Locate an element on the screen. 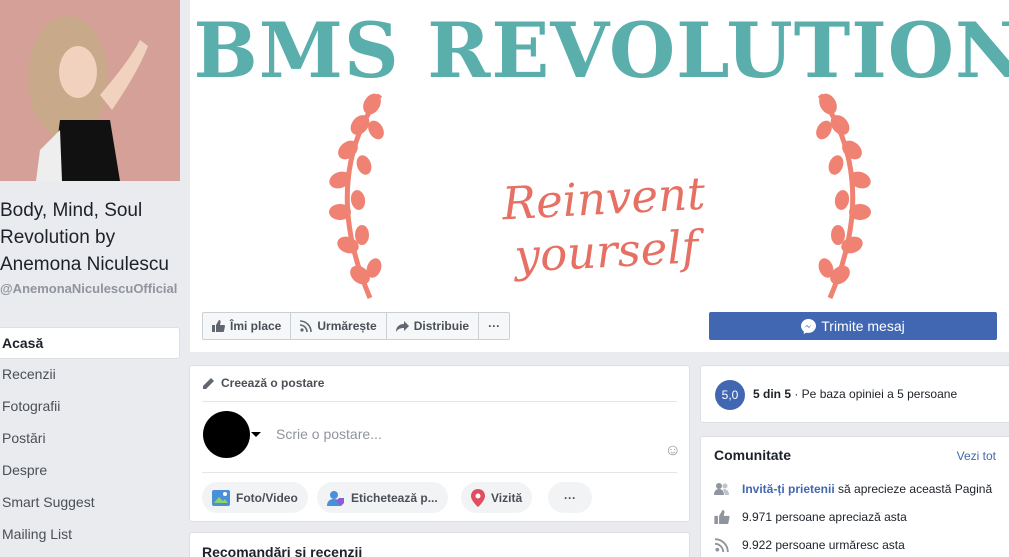 The height and width of the screenshot is (557, 1009). follows-count: 9.922 persoane urmăresc asta is located at coordinates (823, 545).